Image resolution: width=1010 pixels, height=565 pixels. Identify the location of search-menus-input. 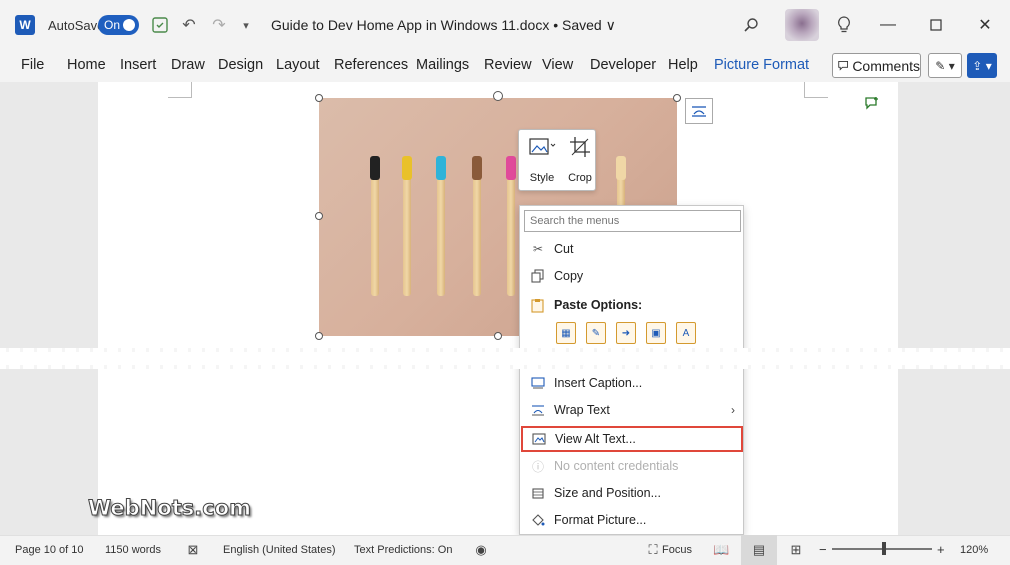
(632, 221).